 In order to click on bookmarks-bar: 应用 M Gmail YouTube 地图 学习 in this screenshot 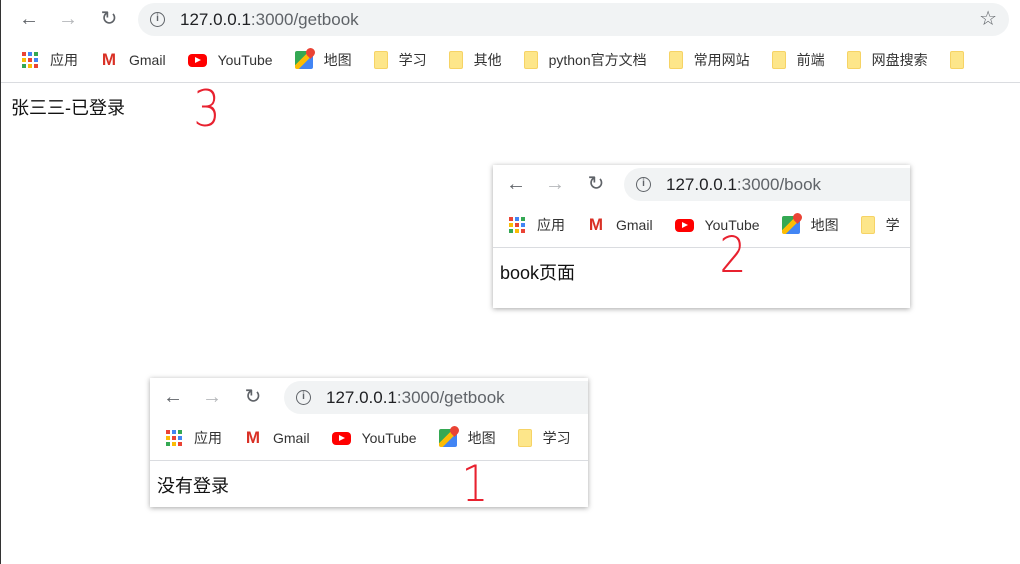, I will do `click(369, 438)`.